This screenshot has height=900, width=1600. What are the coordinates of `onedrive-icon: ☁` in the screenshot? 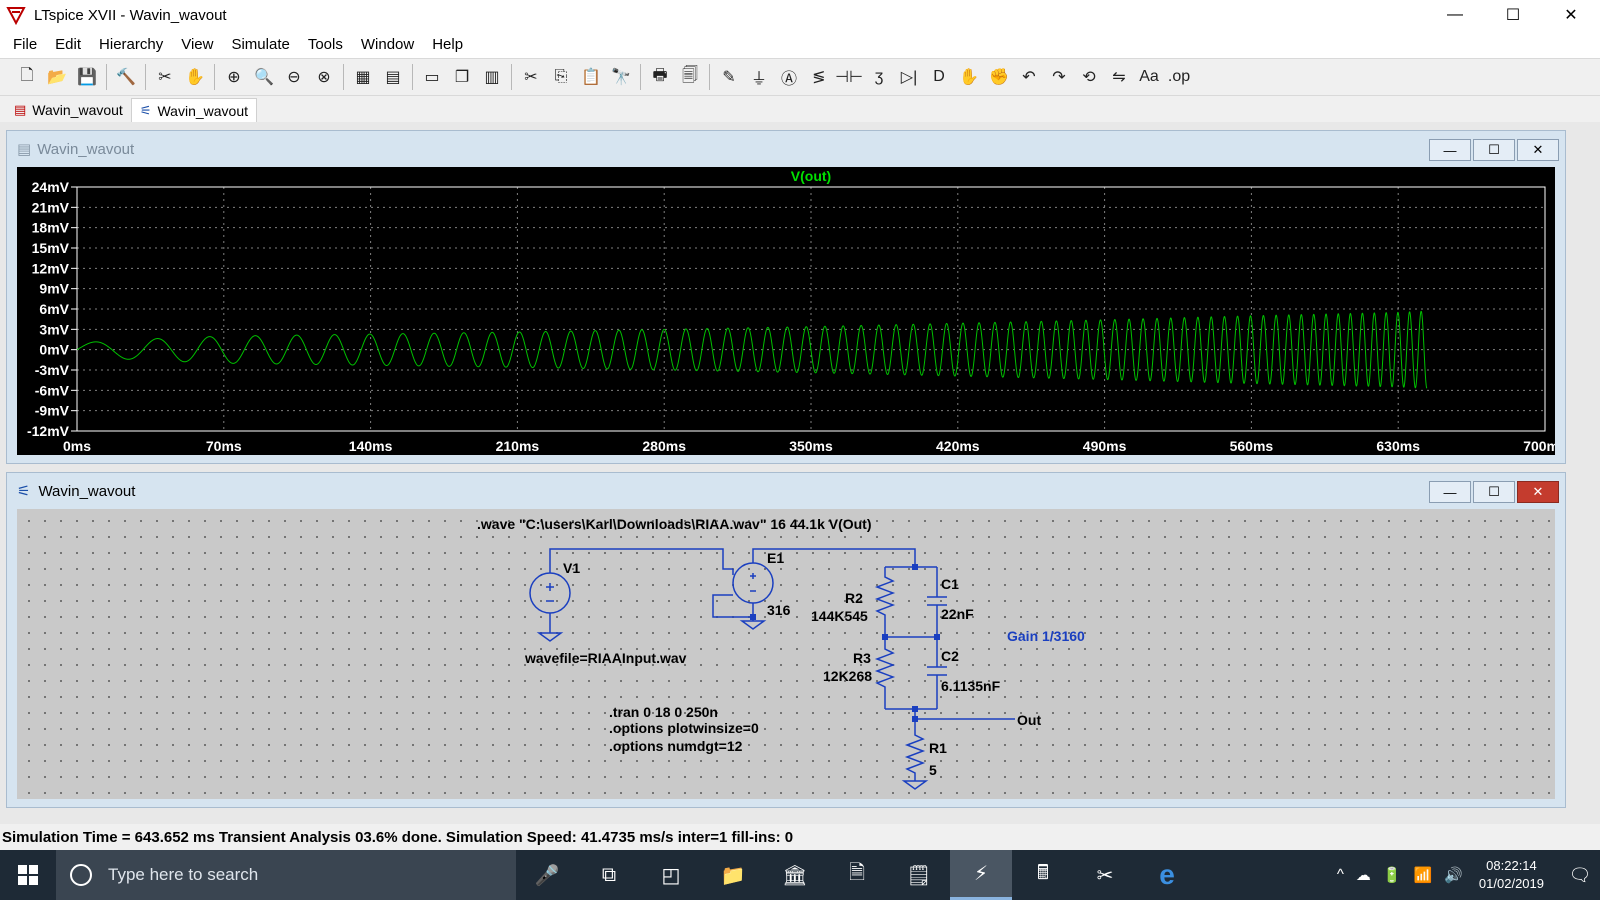 It's located at (1363, 875).